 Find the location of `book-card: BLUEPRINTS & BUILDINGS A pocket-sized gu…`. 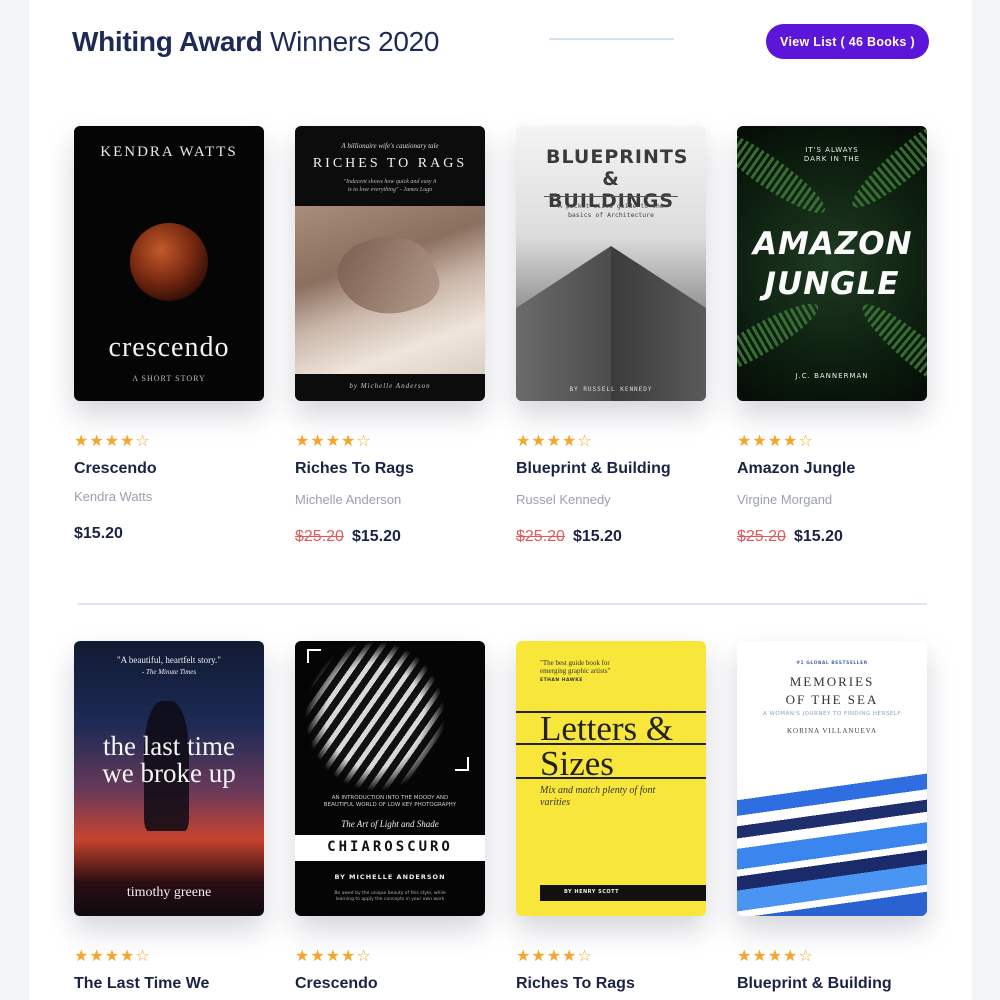

book-card: BLUEPRINTS & BUILDINGS A pocket-sized gu… is located at coordinates (611, 263).